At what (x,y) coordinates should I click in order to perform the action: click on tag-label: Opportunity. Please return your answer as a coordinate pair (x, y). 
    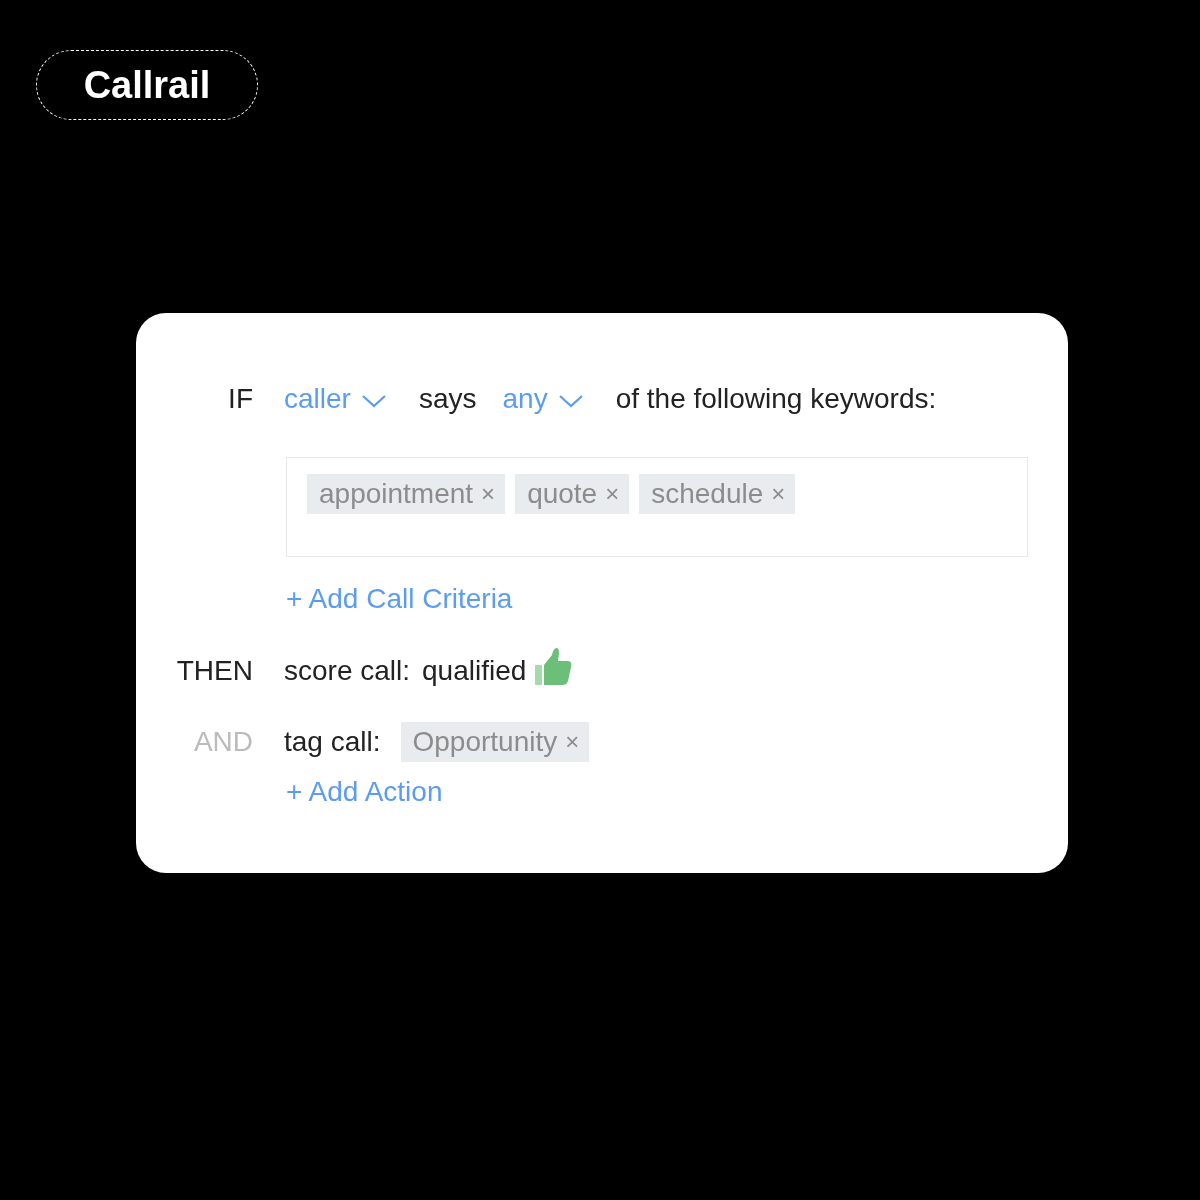
    Looking at the image, I should click on (485, 742).